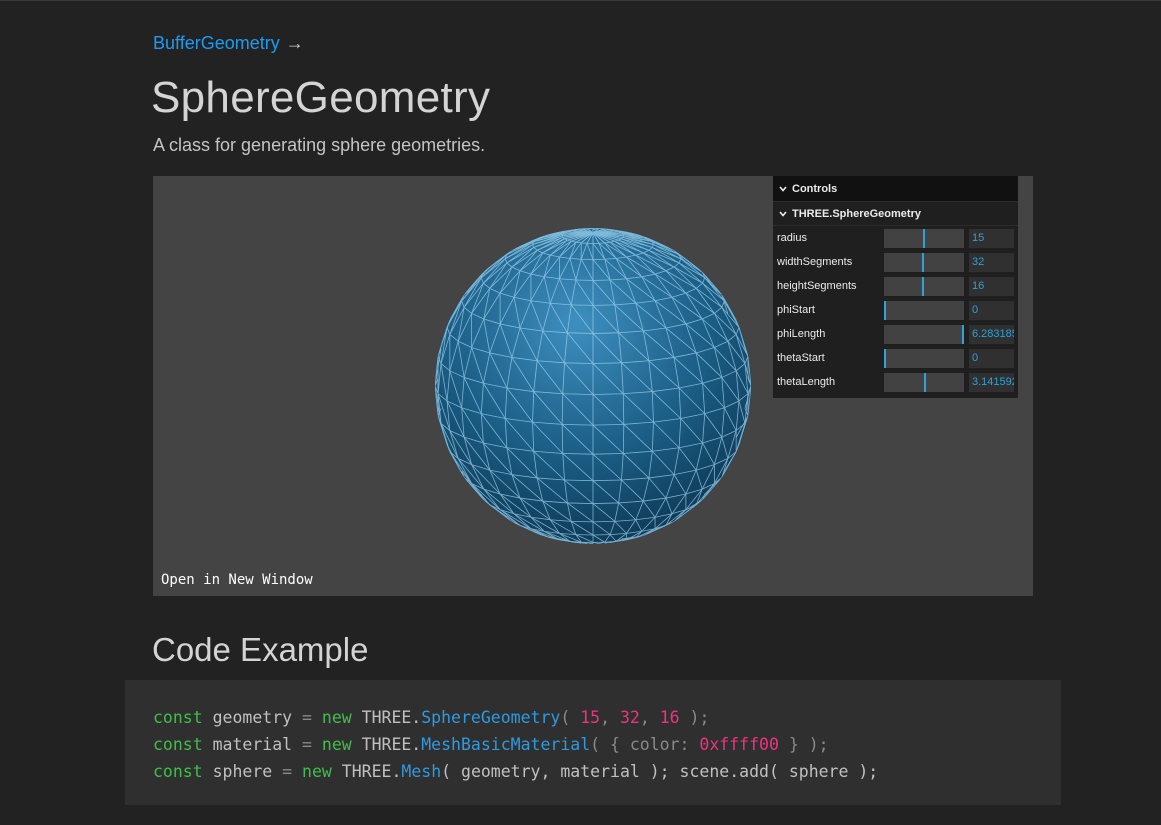 Image resolution: width=1161 pixels, height=825 pixels. What do you see at coordinates (506, 744) in the screenshot?
I see `code-token: MeshBasicMaterial` at bounding box center [506, 744].